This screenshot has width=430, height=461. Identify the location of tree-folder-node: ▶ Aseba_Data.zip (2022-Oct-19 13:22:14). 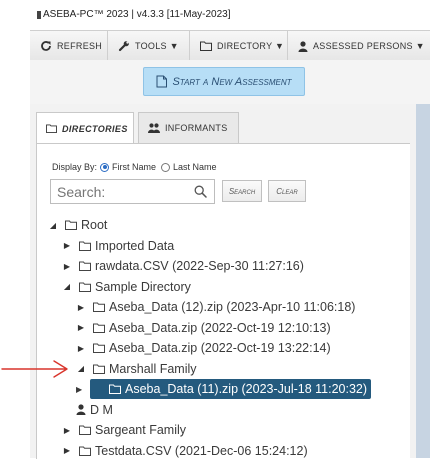
(203, 348).